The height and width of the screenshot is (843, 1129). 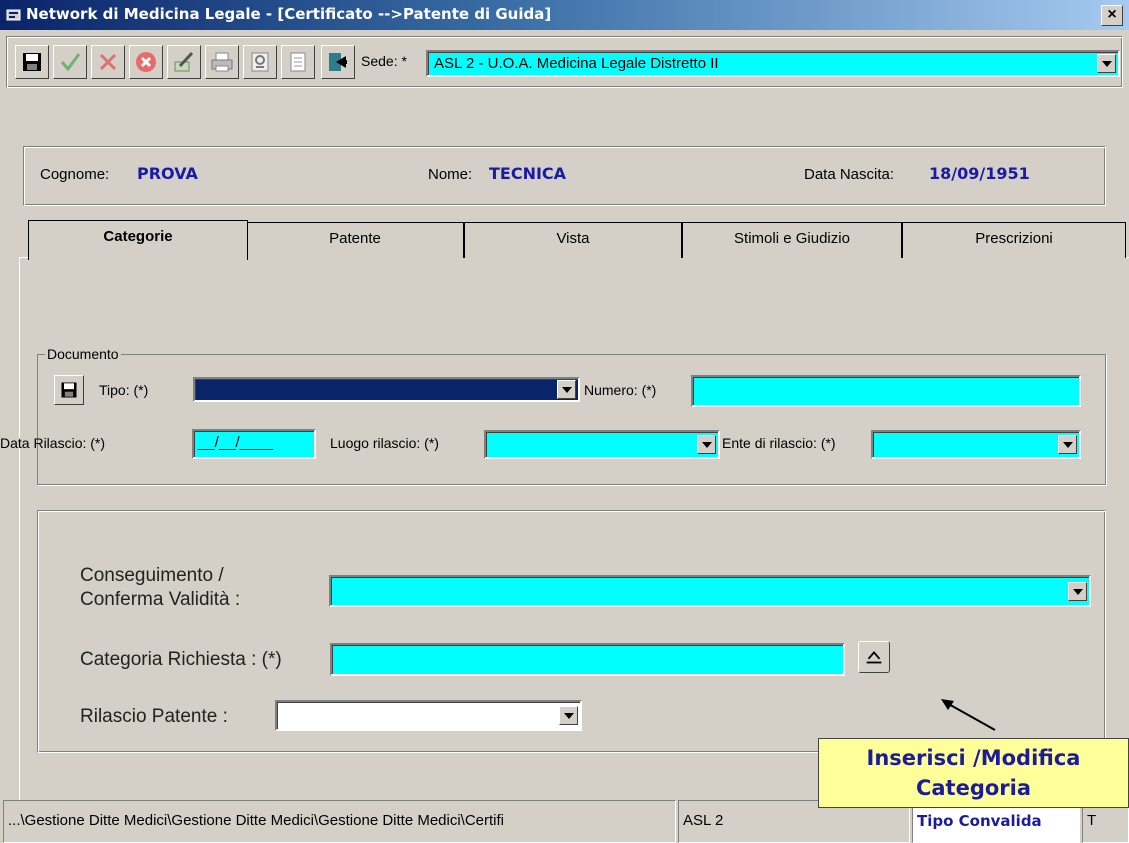 What do you see at coordinates (152, 575) in the screenshot?
I see `conseguimento-label-line1: Conseguimento /` at bounding box center [152, 575].